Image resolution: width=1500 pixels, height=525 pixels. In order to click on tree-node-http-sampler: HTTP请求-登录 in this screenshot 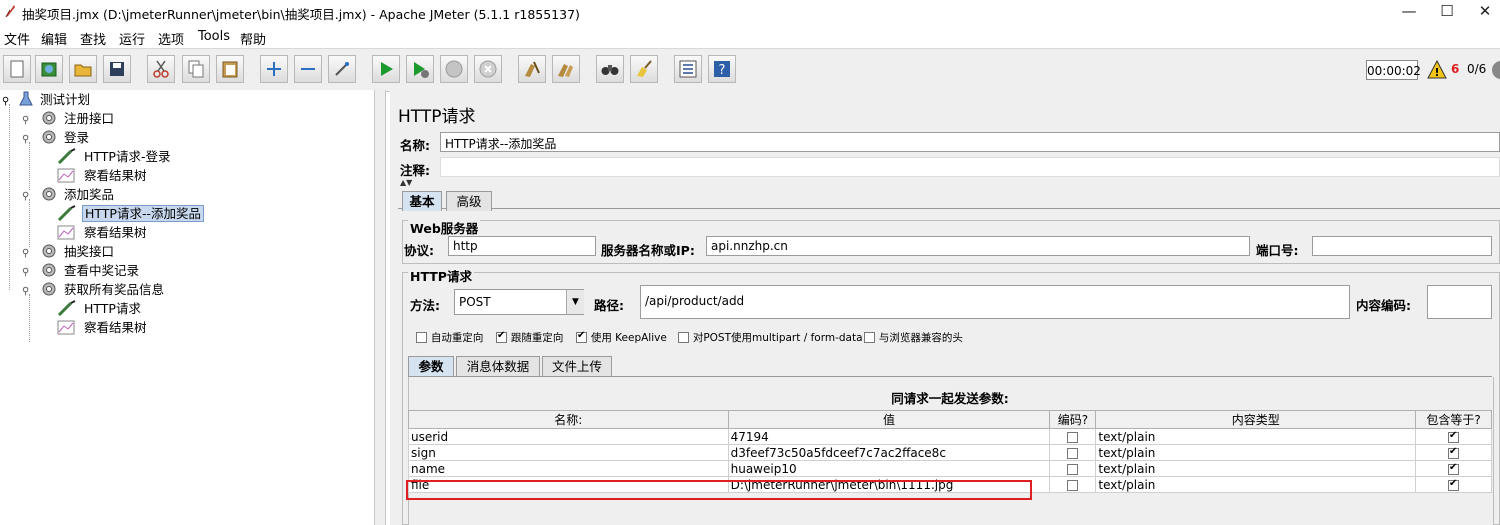, I will do `click(114, 156)`.